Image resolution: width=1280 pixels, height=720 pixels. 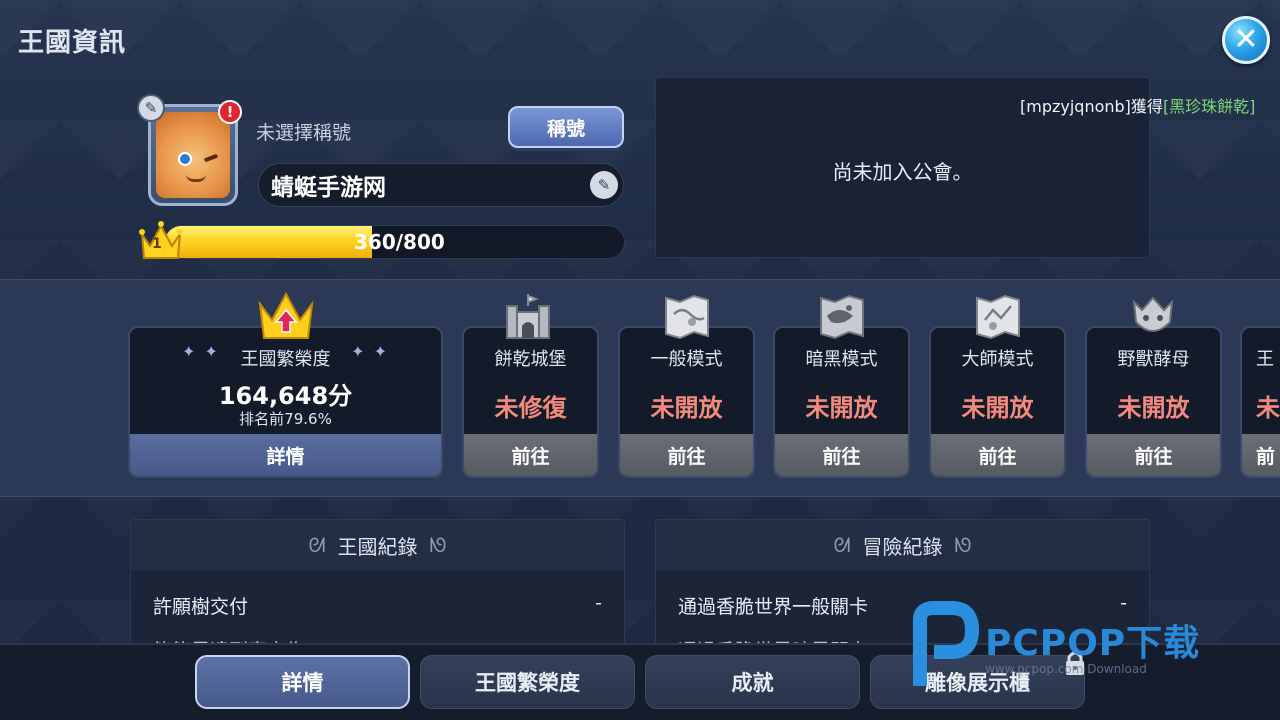 I want to click on prosperity-label: 王國繁榮度, so click(x=285, y=359).